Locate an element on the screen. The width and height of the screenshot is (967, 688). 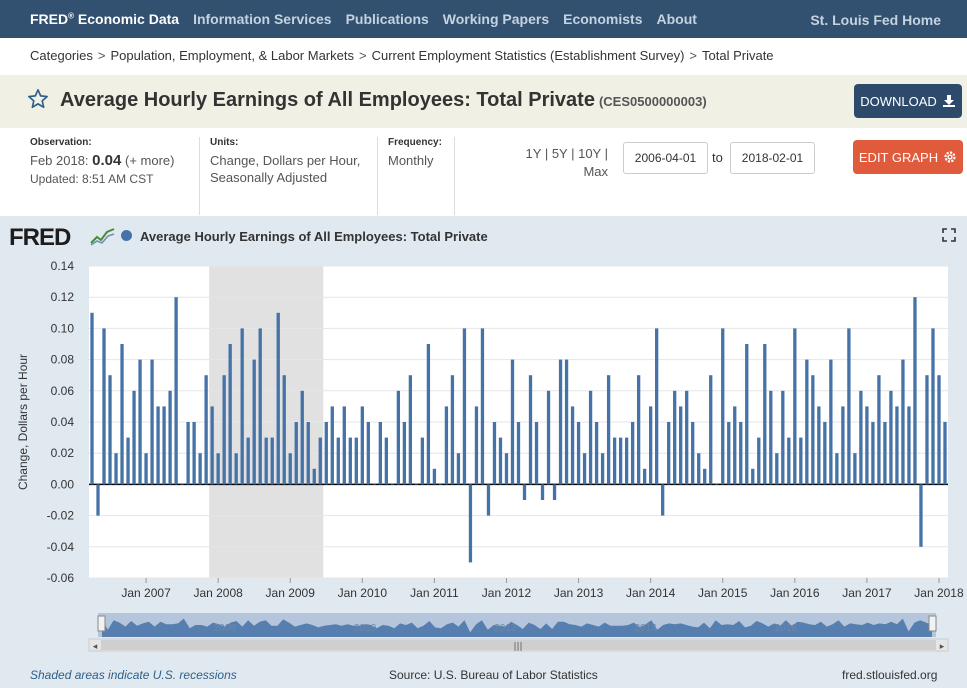
range-max: Max is located at coordinates (595, 171).